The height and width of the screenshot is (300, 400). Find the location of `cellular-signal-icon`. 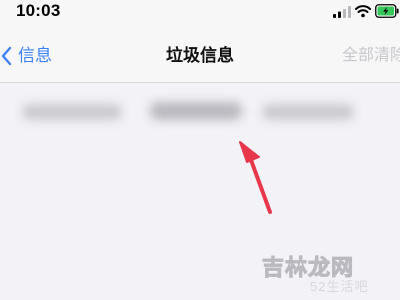

cellular-signal-icon is located at coordinates (342, 12).